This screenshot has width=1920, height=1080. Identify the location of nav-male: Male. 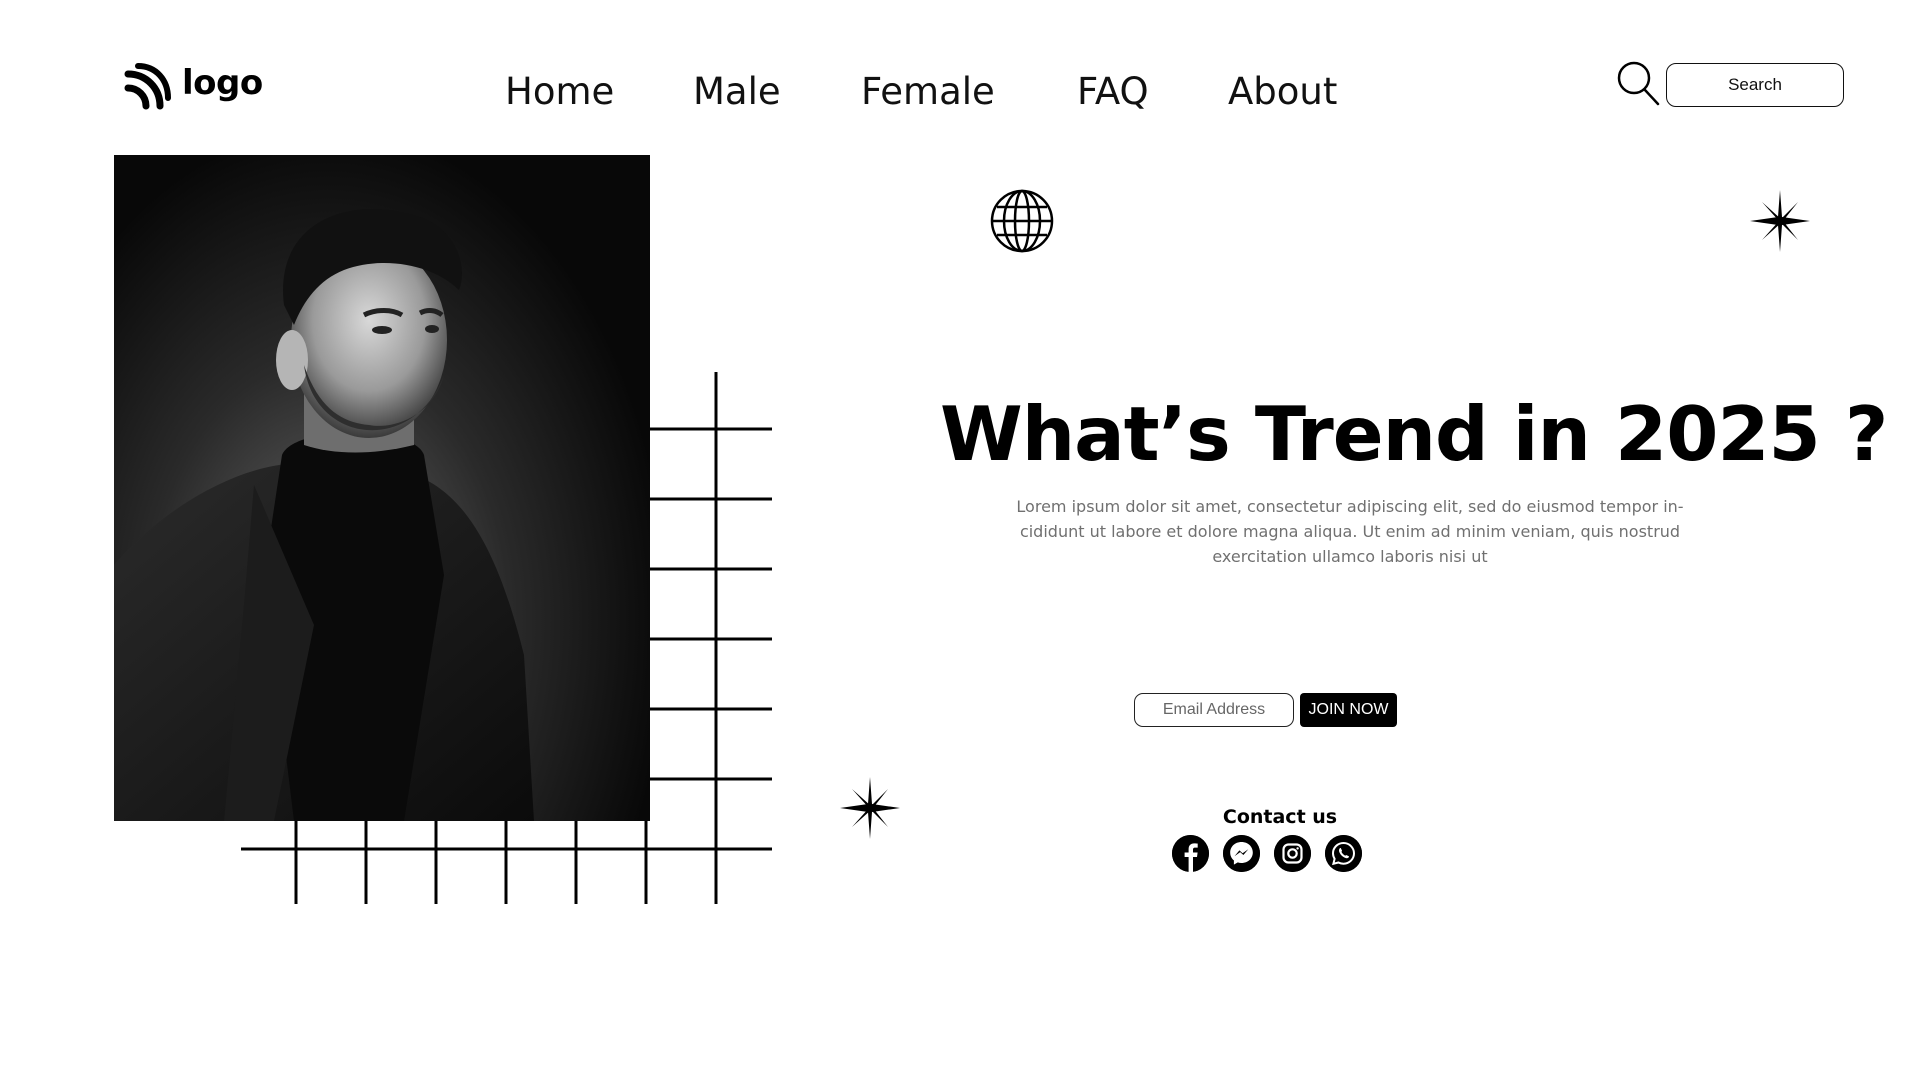
(737, 92).